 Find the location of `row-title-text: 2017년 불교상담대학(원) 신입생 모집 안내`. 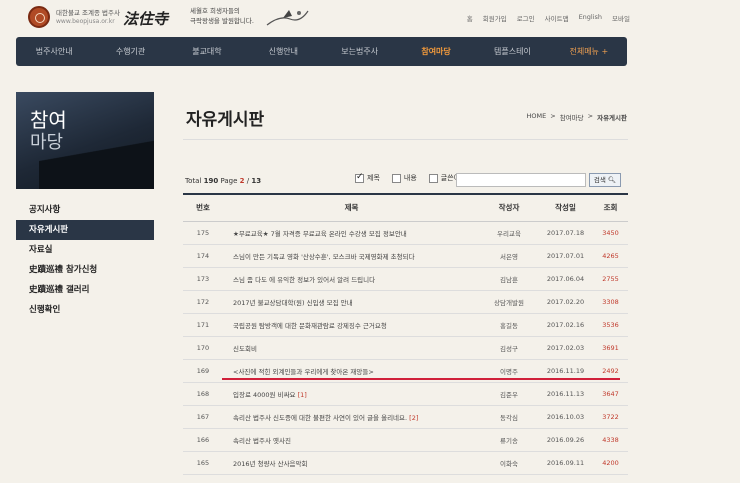

row-title-text: 2017년 불교상담대학(원) 신입생 모집 안내 is located at coordinates (293, 303).